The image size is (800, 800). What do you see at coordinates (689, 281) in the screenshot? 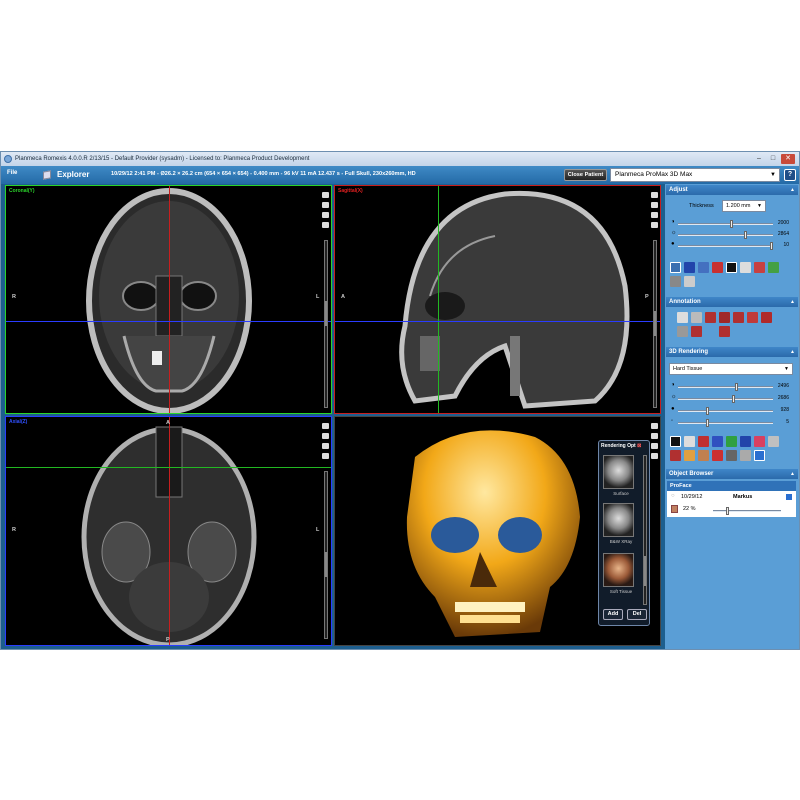
I see `export-icon` at bounding box center [689, 281].